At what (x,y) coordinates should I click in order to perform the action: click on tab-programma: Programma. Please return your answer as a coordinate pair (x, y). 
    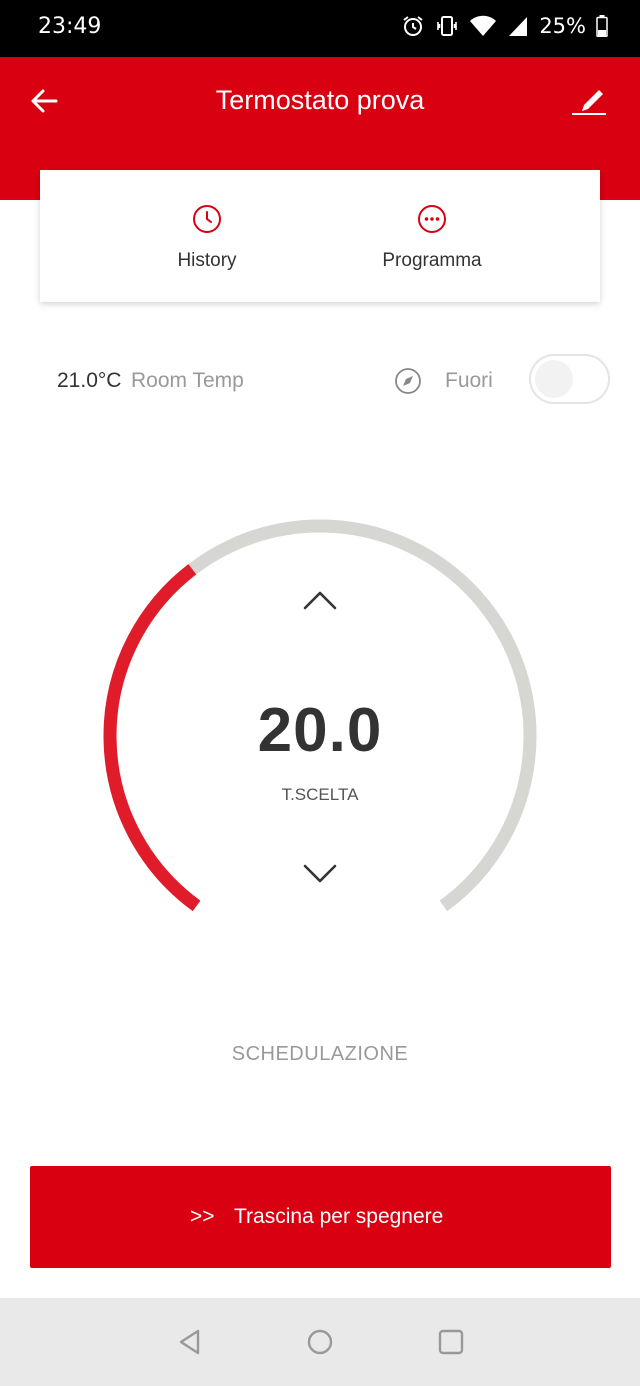
    Looking at the image, I should click on (432, 236).